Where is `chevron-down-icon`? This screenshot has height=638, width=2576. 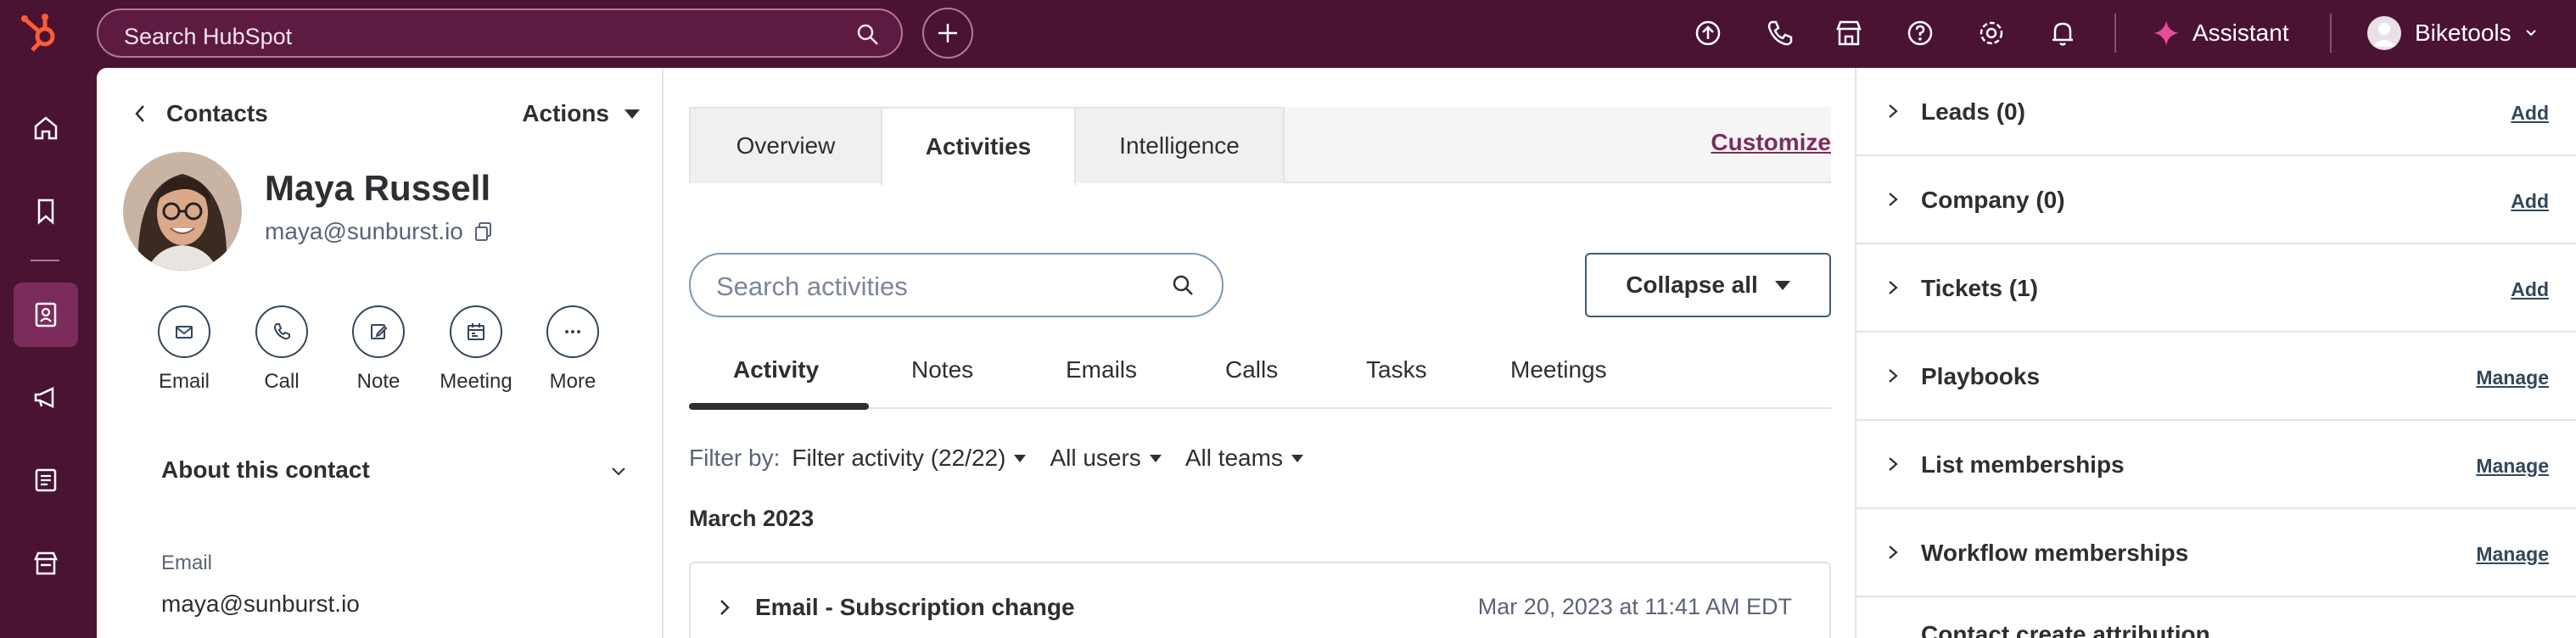 chevron-down-icon is located at coordinates (618, 471).